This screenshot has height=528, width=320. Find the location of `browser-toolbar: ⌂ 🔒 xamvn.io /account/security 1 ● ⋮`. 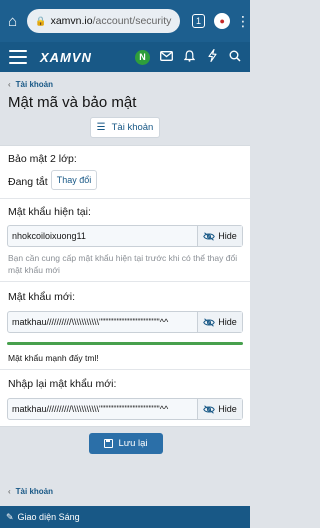

browser-toolbar: ⌂ 🔒 xamvn.io /account/security 1 ● ⋮ is located at coordinates (125, 21).